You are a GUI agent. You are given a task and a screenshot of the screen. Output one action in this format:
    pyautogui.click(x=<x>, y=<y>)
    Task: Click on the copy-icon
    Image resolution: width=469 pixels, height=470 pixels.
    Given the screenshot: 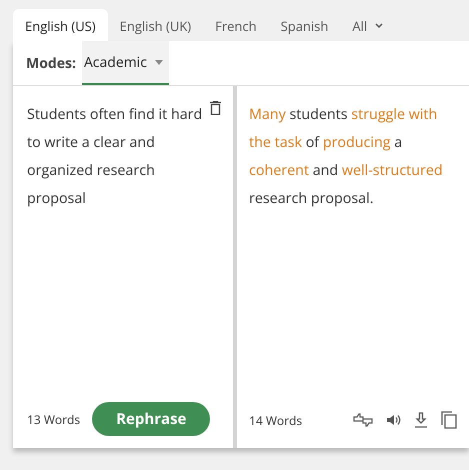 What is the action you would take?
    pyautogui.click(x=449, y=420)
    